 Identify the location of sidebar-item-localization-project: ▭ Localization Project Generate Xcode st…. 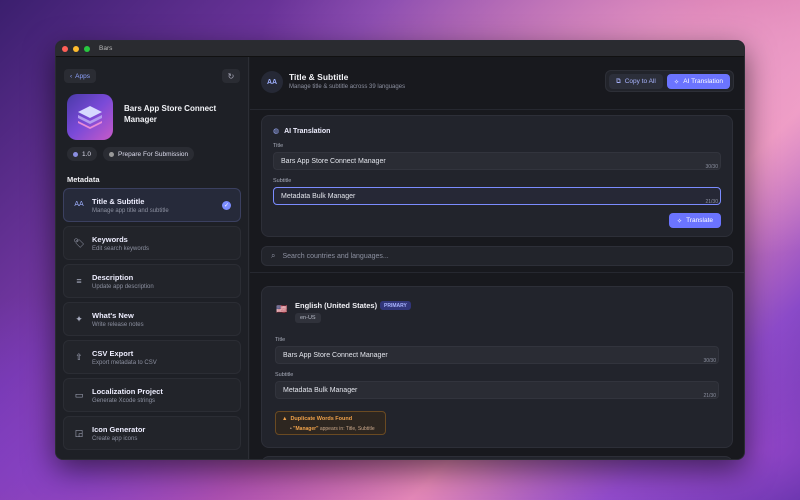
(152, 395).